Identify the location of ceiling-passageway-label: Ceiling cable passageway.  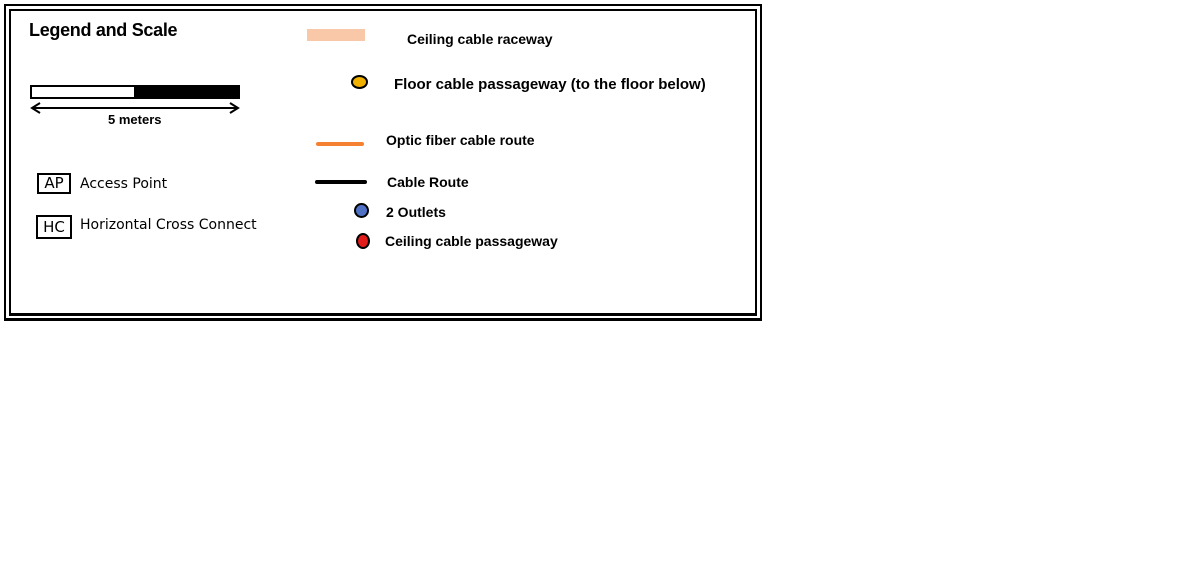
(471, 241).